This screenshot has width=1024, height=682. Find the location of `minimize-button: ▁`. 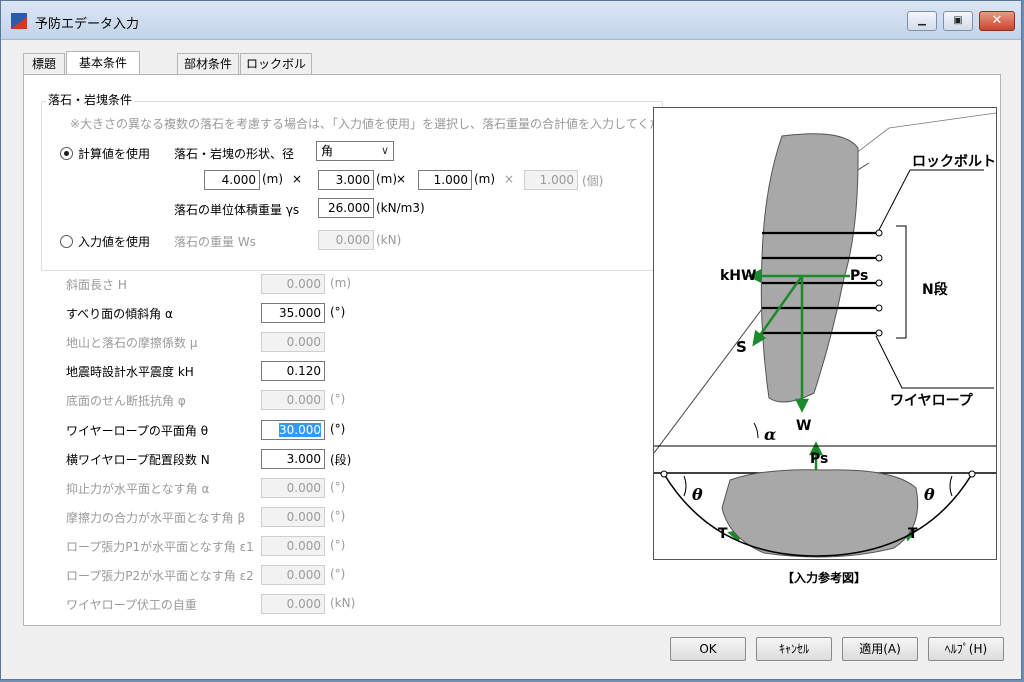

minimize-button: ▁ is located at coordinates (922, 21).